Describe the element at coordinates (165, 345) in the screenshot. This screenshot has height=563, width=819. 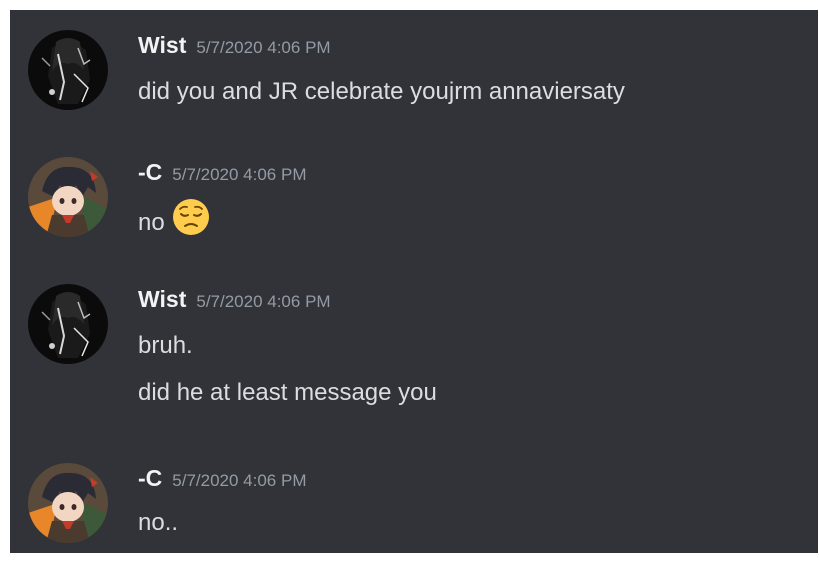
I see `message-text: bruh.` at that location.